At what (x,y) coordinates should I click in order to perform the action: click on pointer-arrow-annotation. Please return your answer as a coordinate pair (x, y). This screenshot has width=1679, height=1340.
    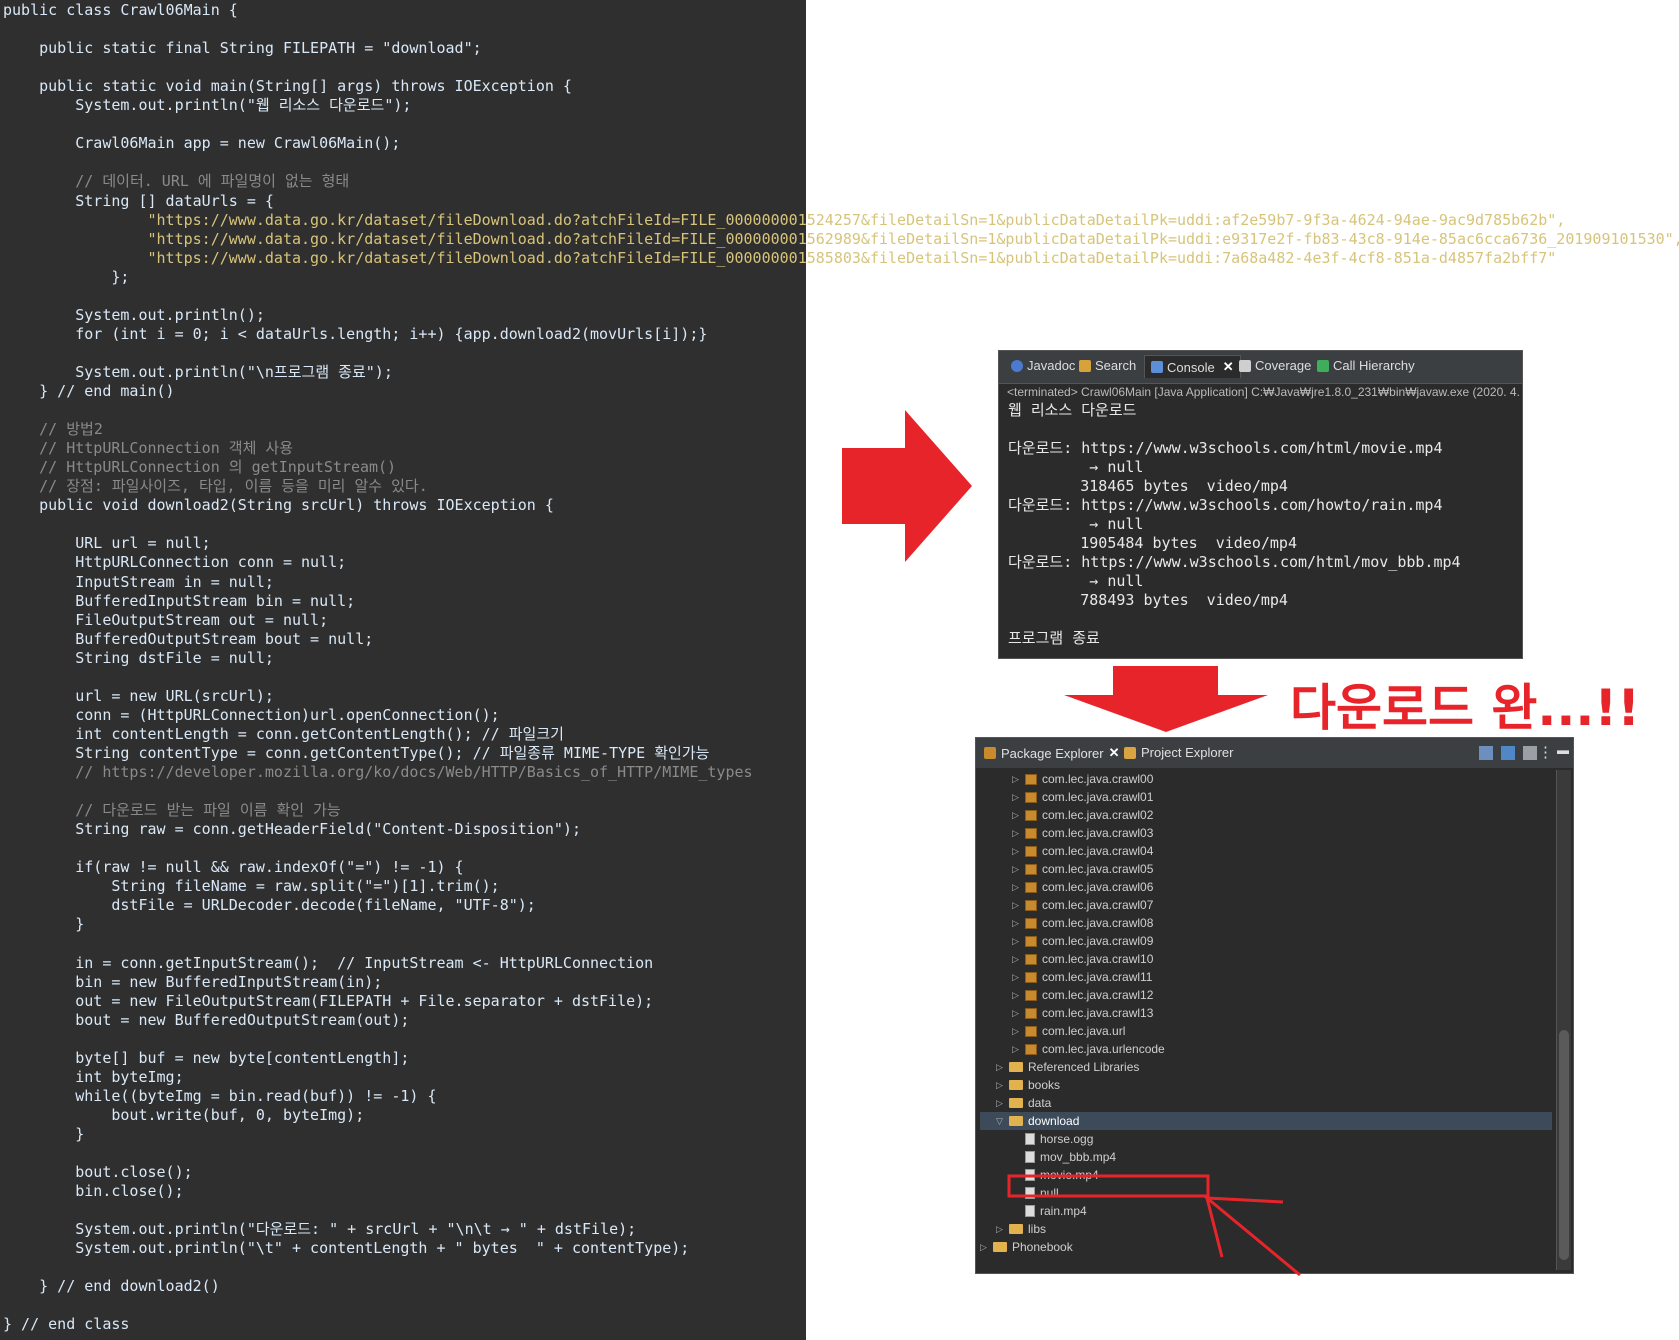
    Looking at the image, I should click on (1251, 1236).